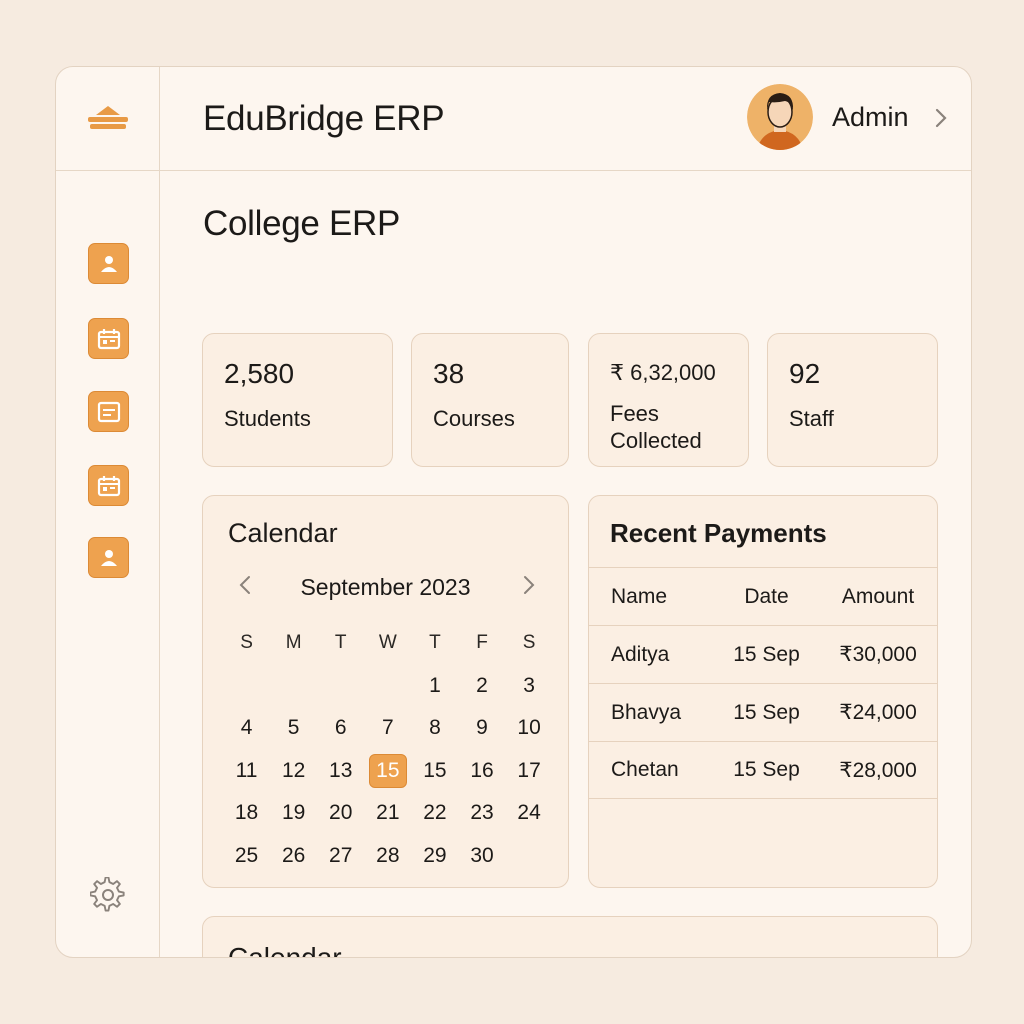 This screenshot has height=1024, width=1024. What do you see at coordinates (246, 771) in the screenshot?
I see `calendar-day: 11` at bounding box center [246, 771].